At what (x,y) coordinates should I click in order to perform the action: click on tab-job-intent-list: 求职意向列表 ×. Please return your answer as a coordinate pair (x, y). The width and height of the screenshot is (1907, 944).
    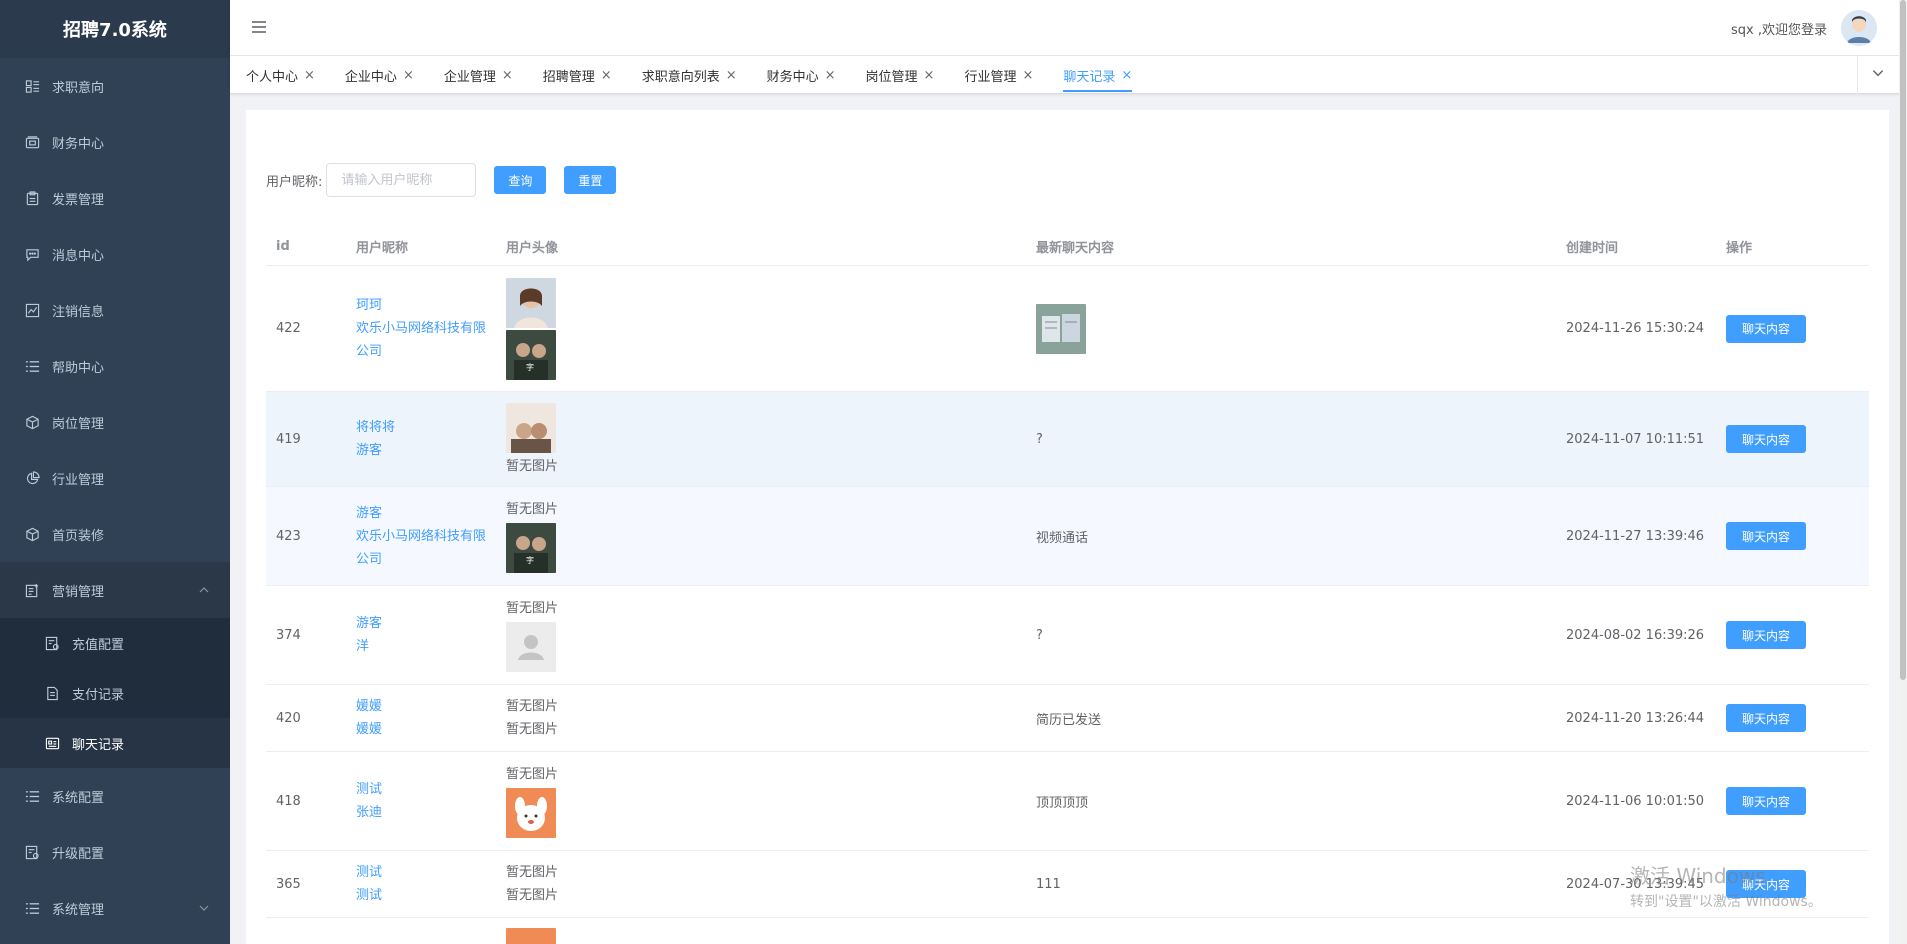
    Looking at the image, I should click on (689, 75).